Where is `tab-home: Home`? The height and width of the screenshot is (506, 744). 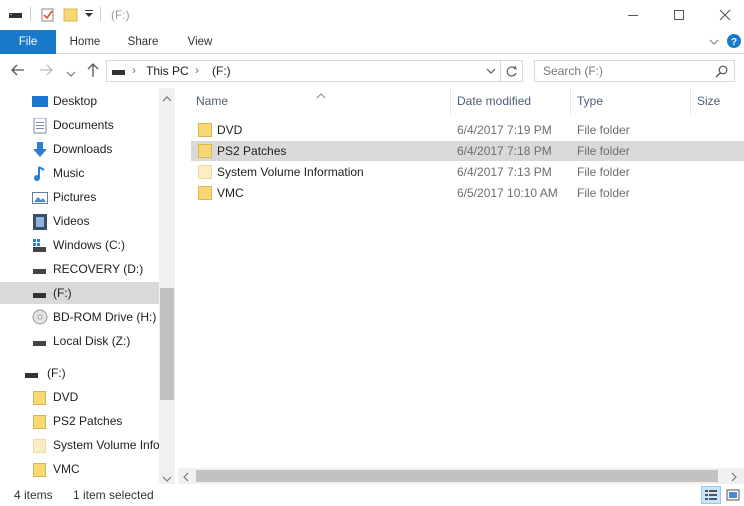 tab-home: Home is located at coordinates (85, 42).